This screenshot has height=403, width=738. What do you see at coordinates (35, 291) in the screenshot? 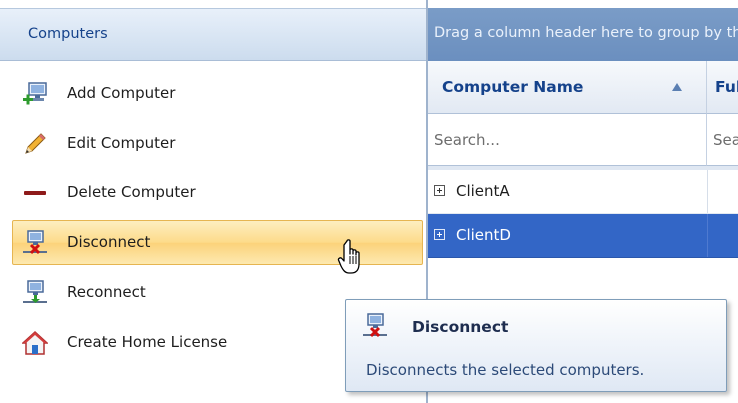
I see `reconnect-icon` at bounding box center [35, 291].